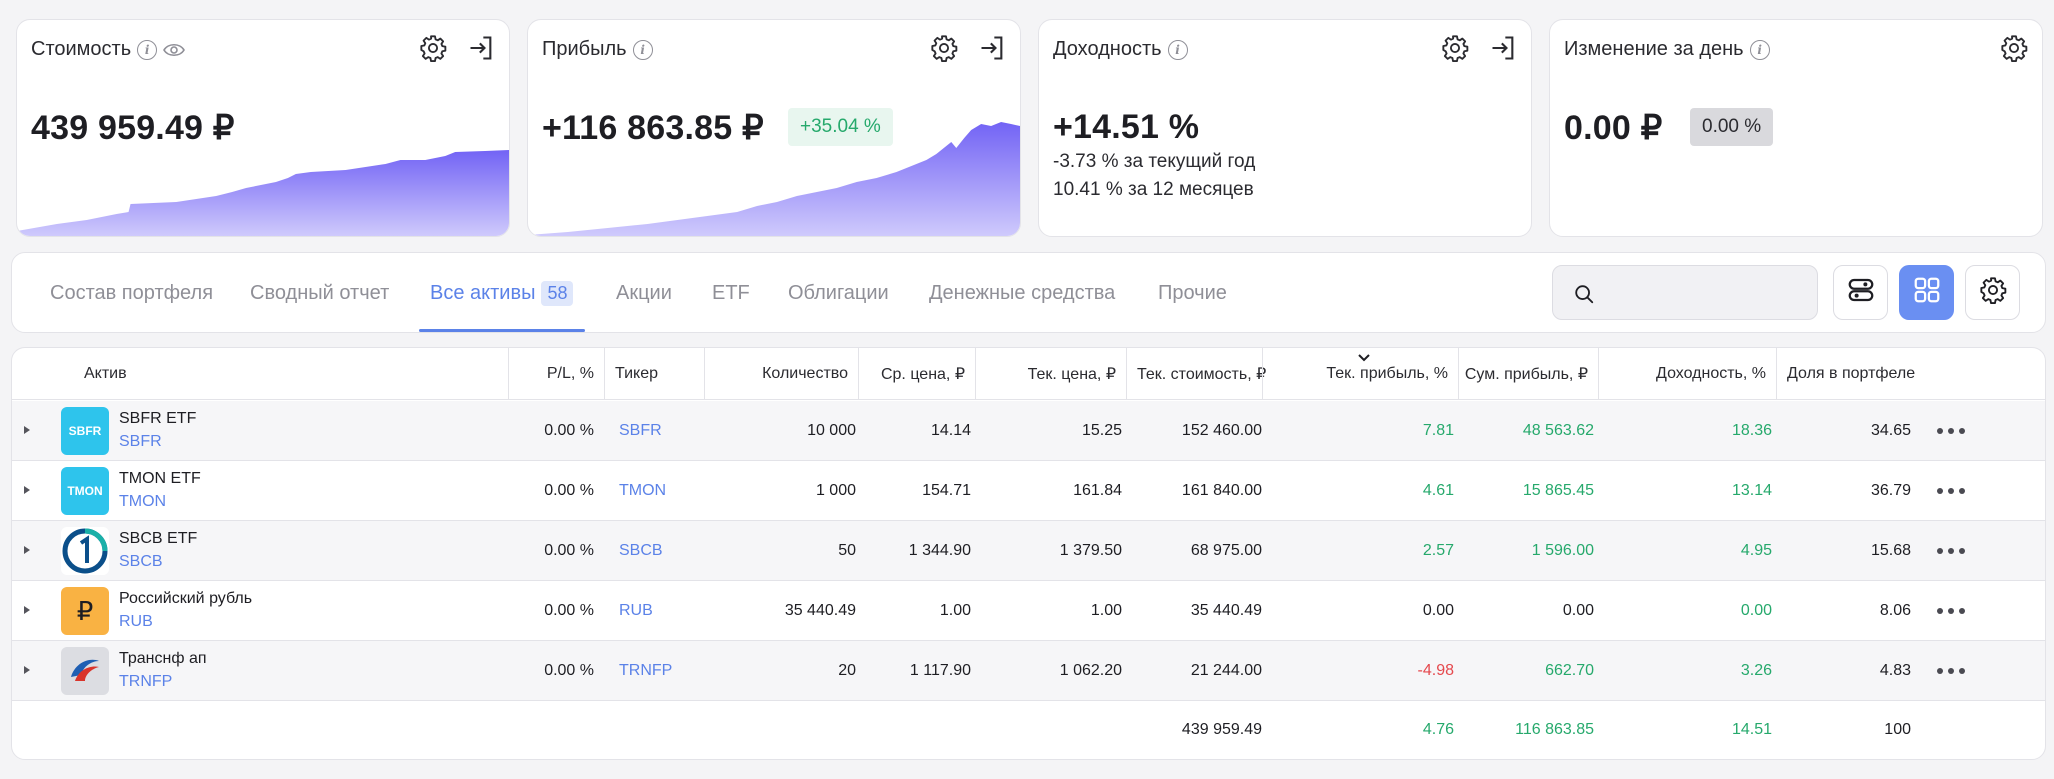 The image size is (2054, 779). What do you see at coordinates (1756, 610) in the screenshot?
I see `yield-value: 0.00` at bounding box center [1756, 610].